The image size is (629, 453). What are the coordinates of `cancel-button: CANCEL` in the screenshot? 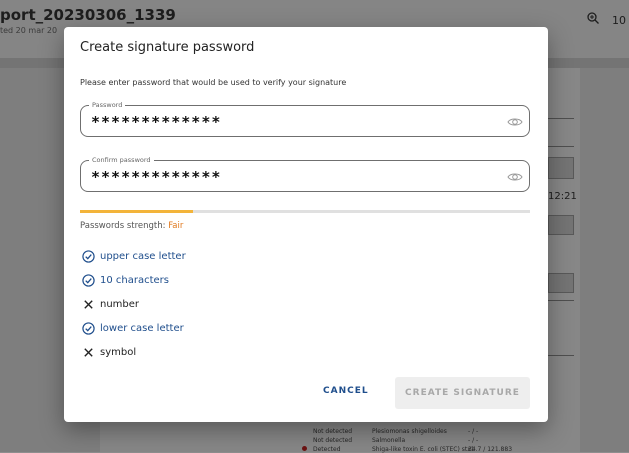 It's located at (346, 391).